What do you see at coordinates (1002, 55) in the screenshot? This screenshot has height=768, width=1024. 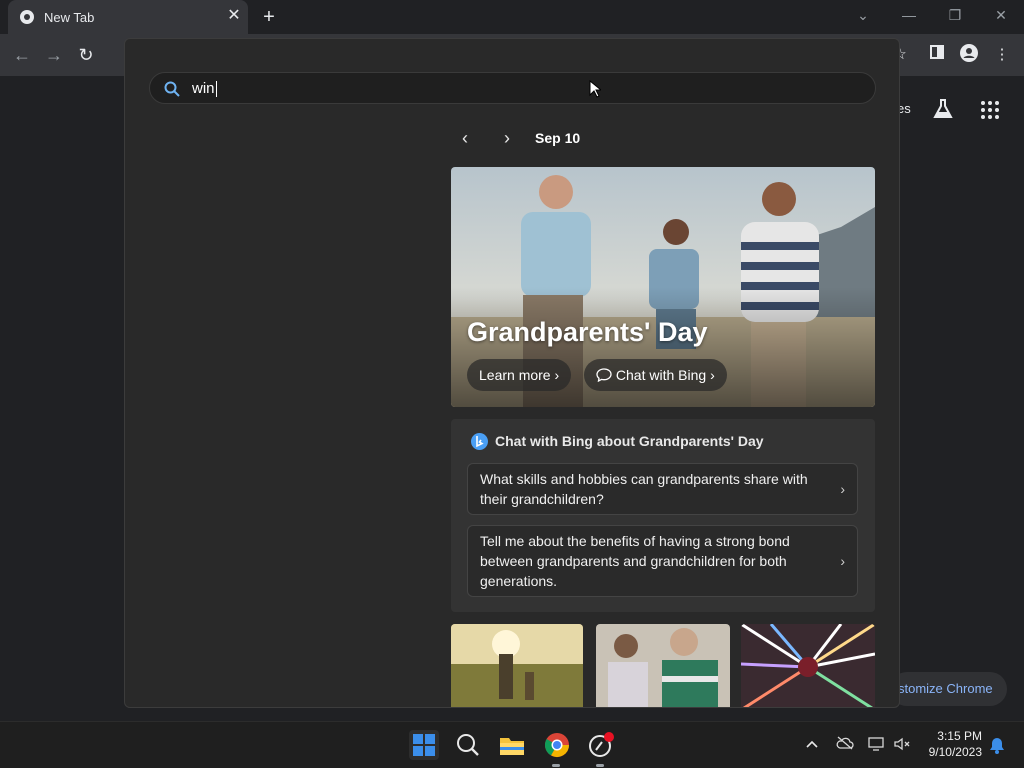 I see `menu-kebab-icon: ⋮` at bounding box center [1002, 55].